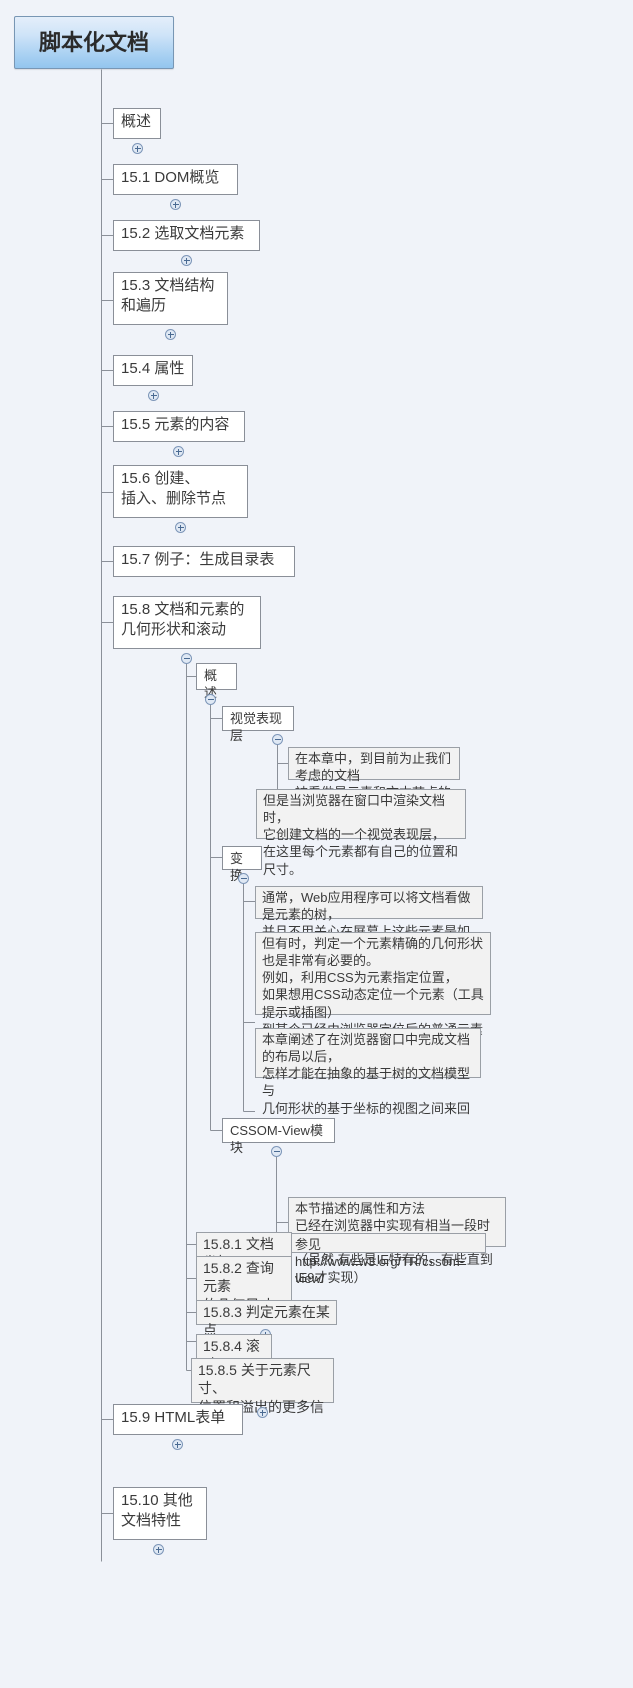 The image size is (633, 1688). I want to click on root-node: 脚本化文档, so click(94, 42).